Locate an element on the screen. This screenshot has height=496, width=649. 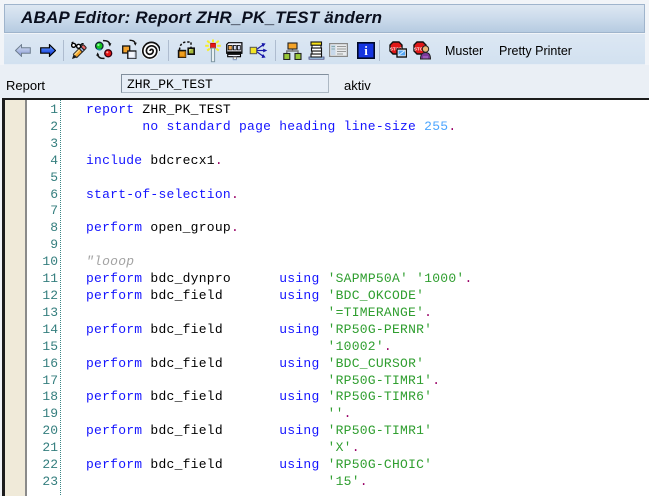
svg-text: i is located at coordinates (366, 50).